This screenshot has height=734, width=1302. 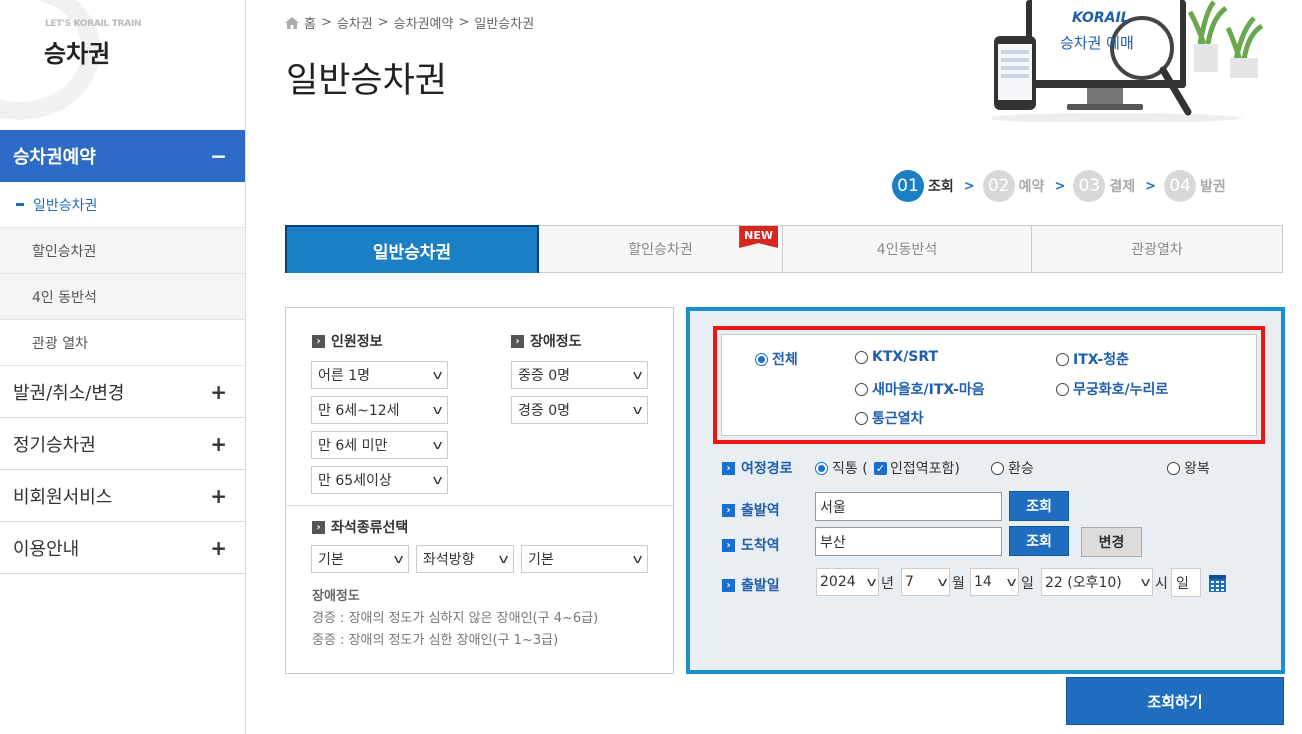 What do you see at coordinates (20, 204) in the screenshot?
I see `active-dash-icon` at bounding box center [20, 204].